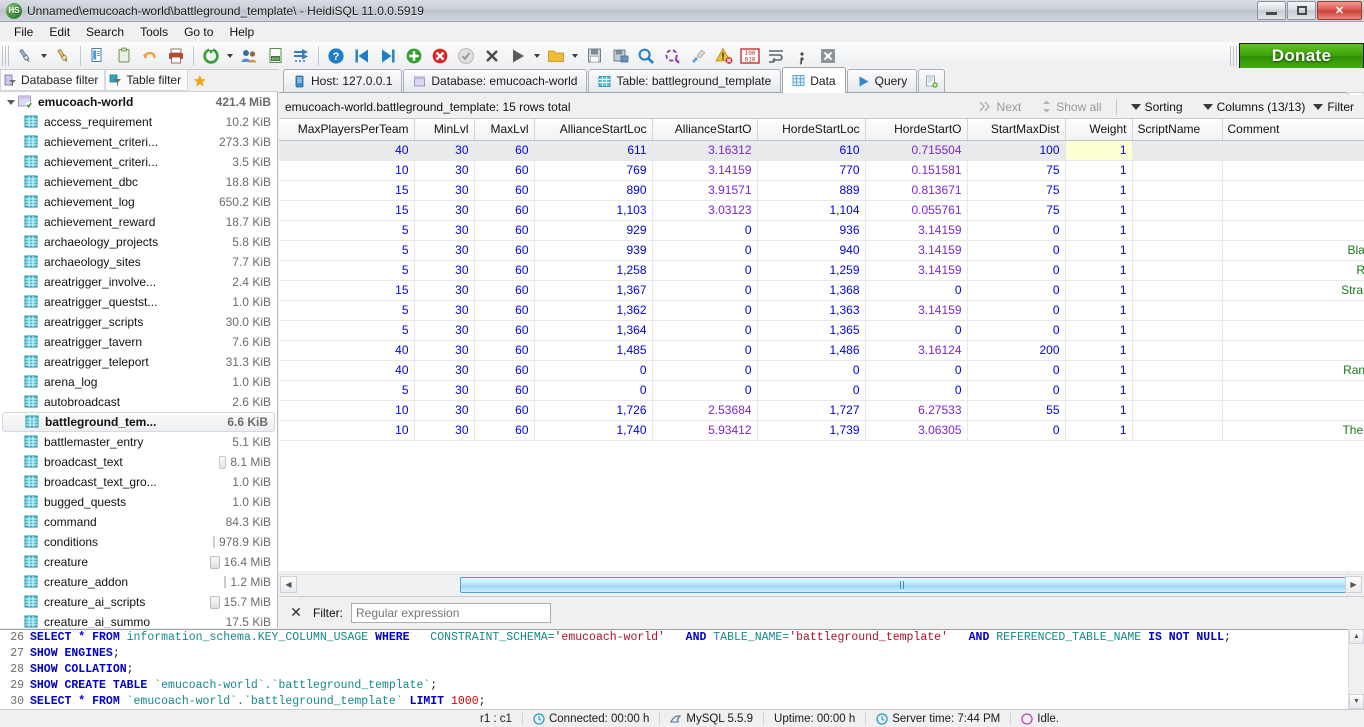 This screenshot has width=1364, height=727. Describe the element at coordinates (811, 290) in the screenshot. I see `grid-cell: 1,368` at that location.